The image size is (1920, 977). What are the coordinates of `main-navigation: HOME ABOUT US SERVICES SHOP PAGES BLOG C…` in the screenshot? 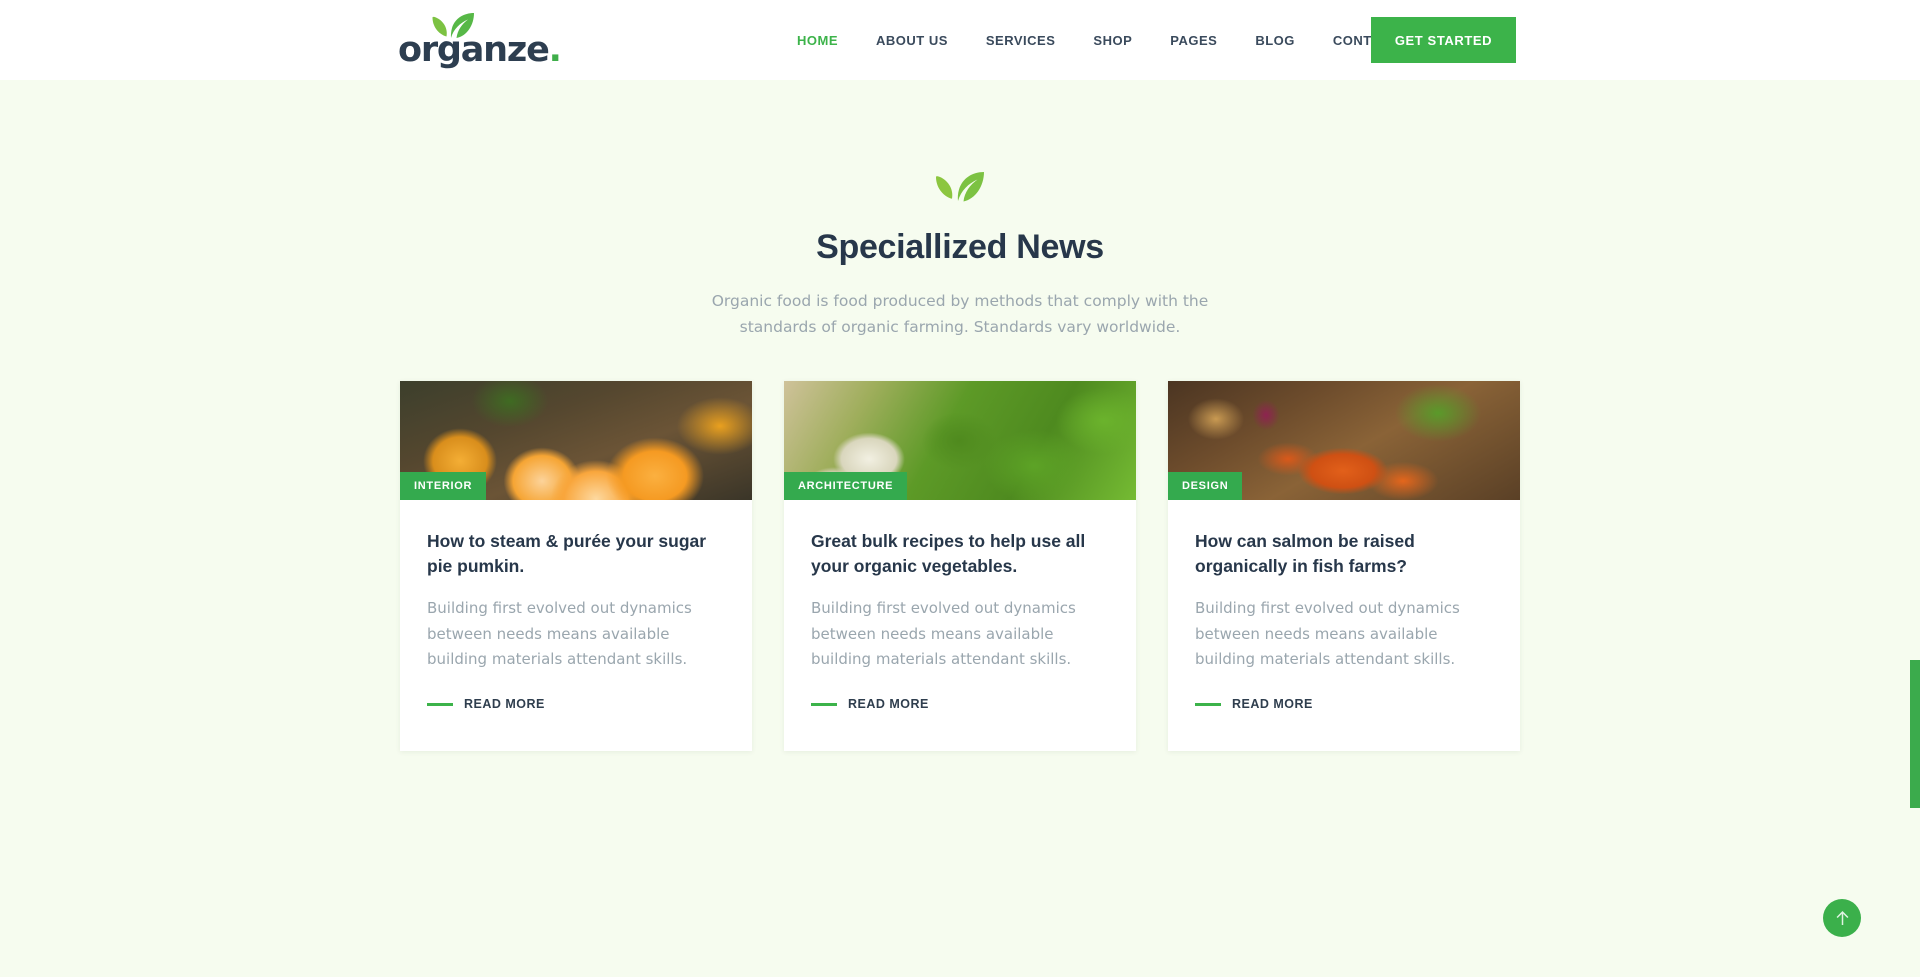 It's located at (1098, 40).